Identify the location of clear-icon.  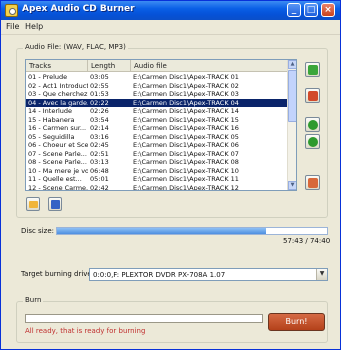
(313, 183).